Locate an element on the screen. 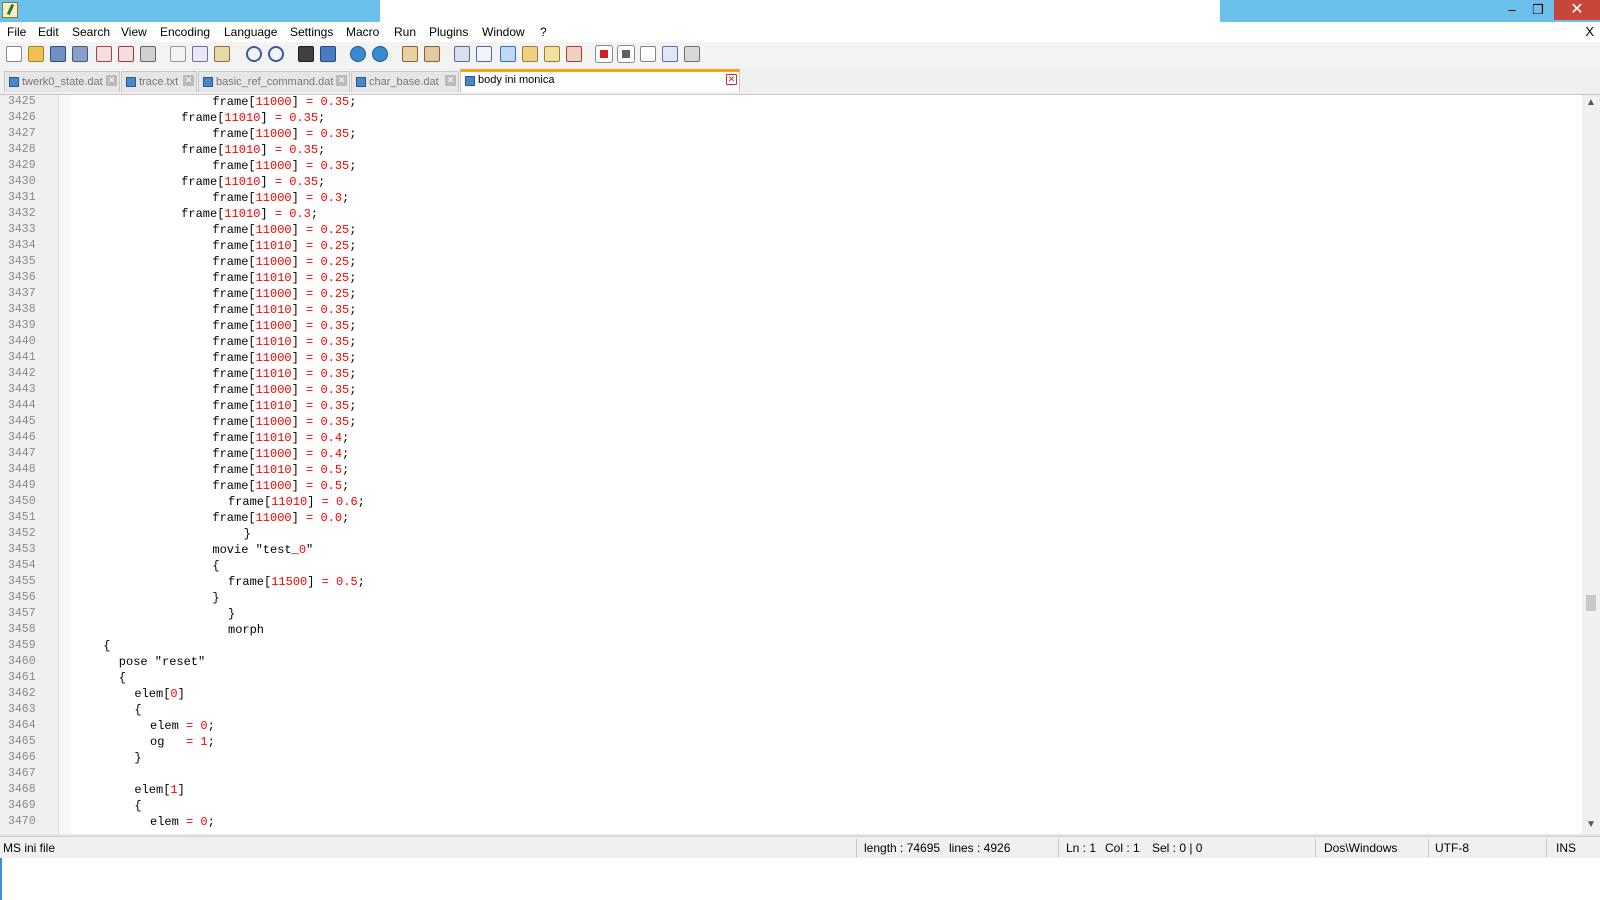 Image resolution: width=1600 pixels, height=900 pixels. code-line: 3453 movie "test_0" is located at coordinates (791, 550).